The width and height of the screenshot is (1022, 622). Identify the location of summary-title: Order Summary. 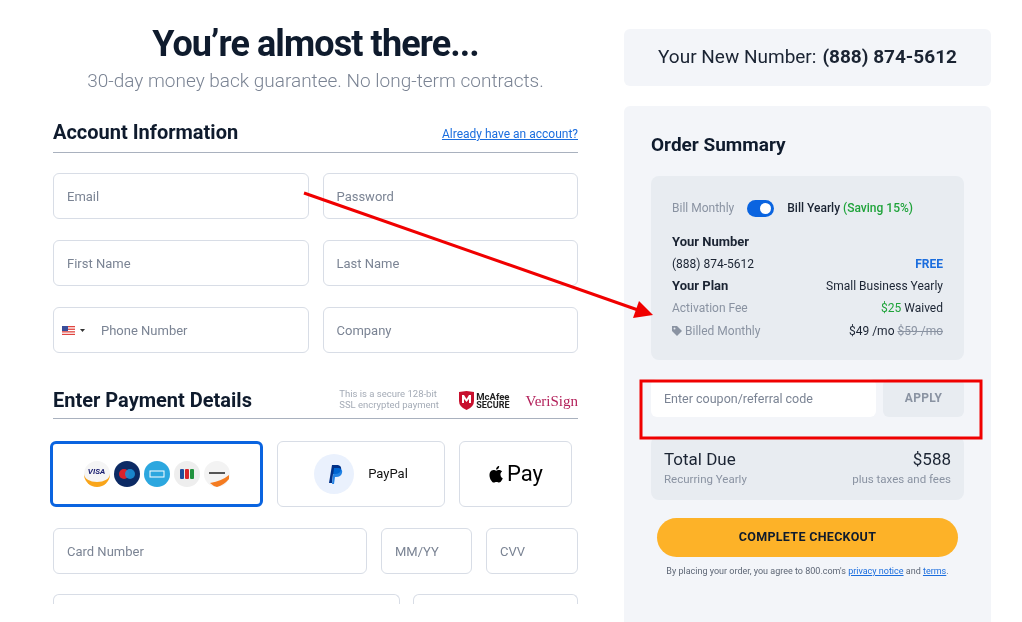
(719, 145).